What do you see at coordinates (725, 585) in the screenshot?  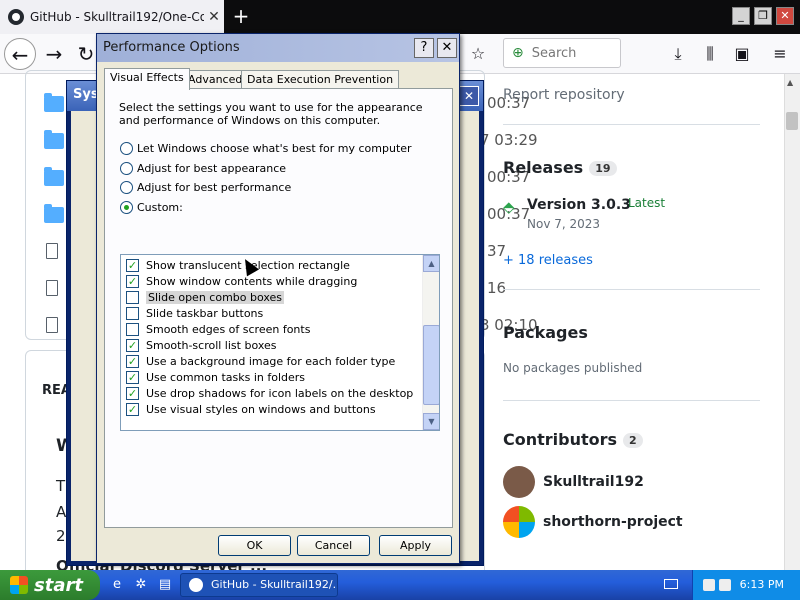 I see `volume-icon` at bounding box center [725, 585].